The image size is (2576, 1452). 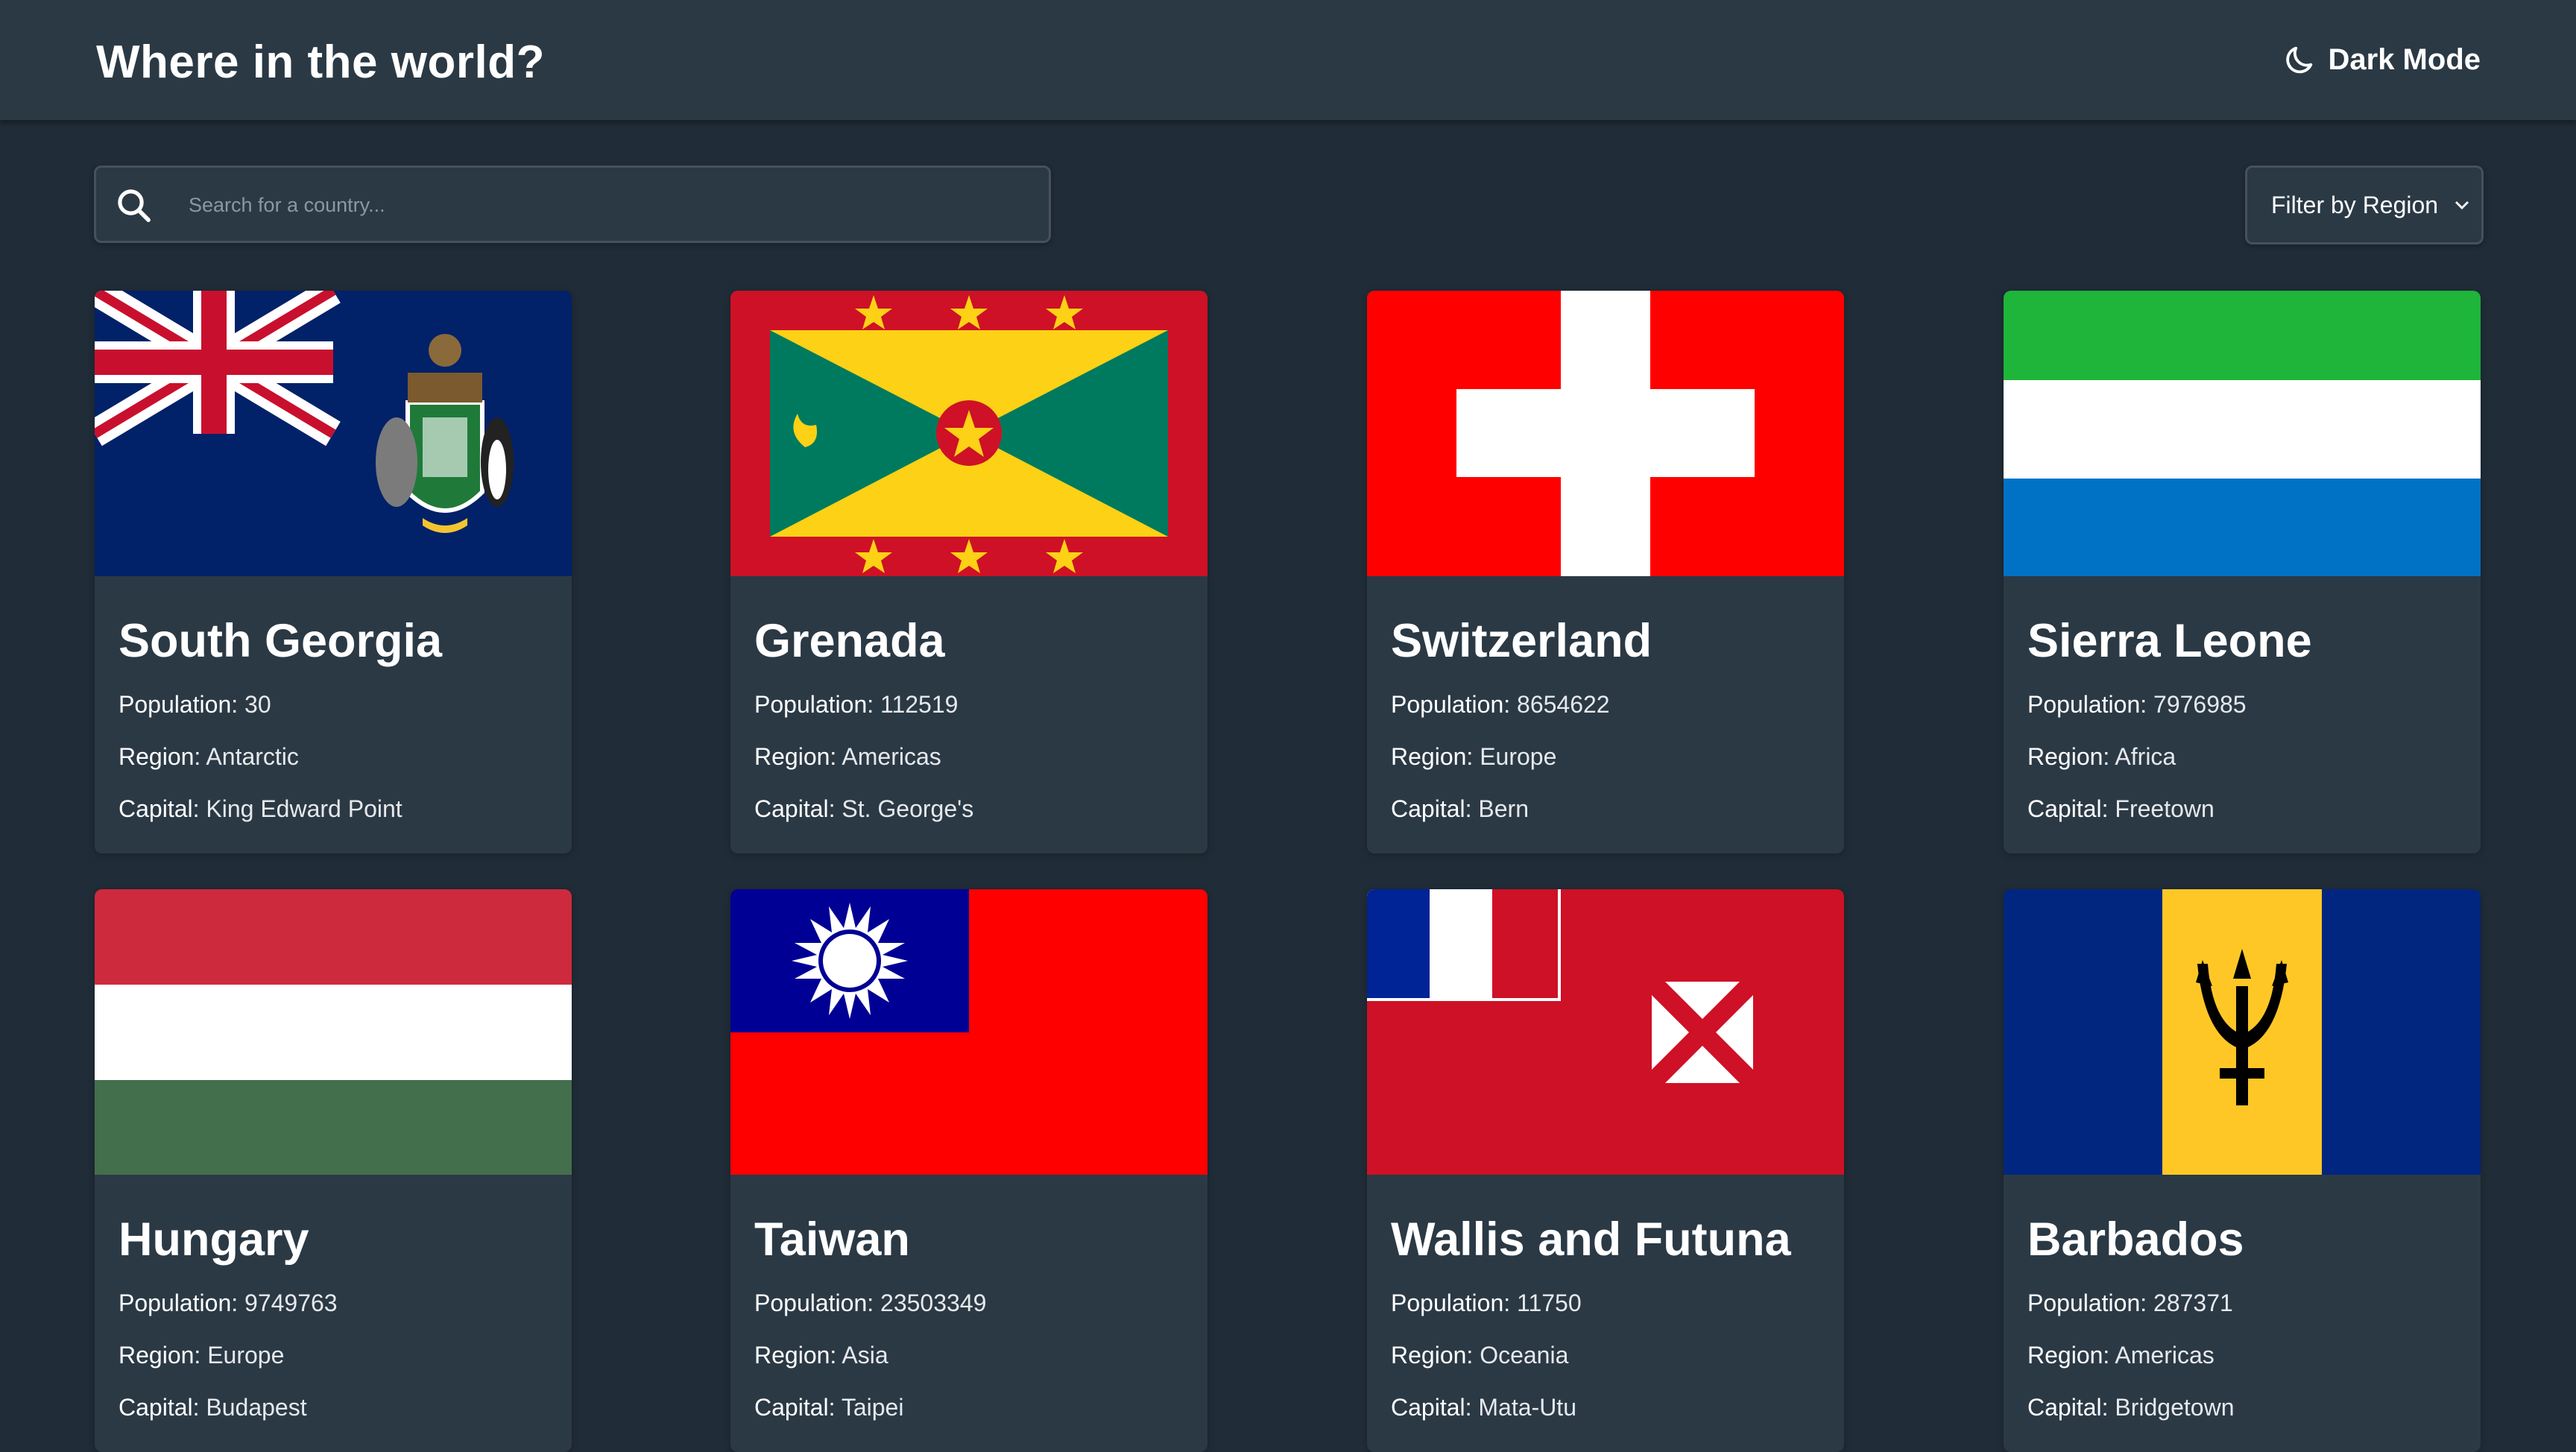 What do you see at coordinates (871, 1303) in the screenshot?
I see `population-row: Population: 23503349` at bounding box center [871, 1303].